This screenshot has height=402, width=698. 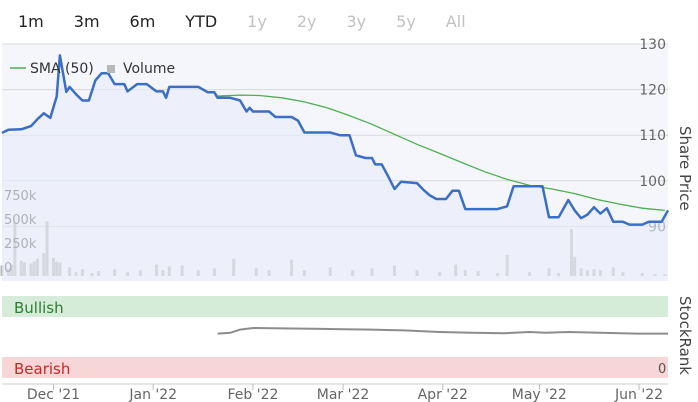 I want to click on x-tick-label: Feb '22, so click(x=253, y=394).